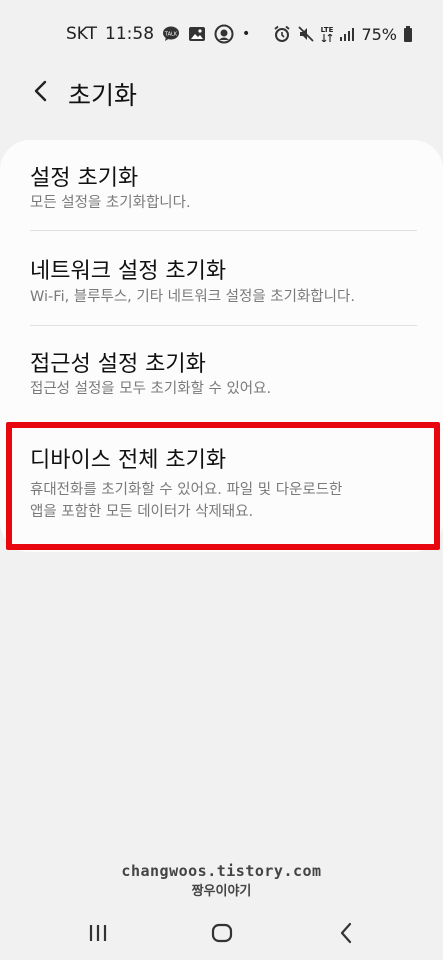 This screenshot has height=960, width=443. What do you see at coordinates (221, 371) in the screenshot?
I see `list-item-reset-accessibility: 접근성 설정 초기화 접근성 설정을 모두 초기화할 수 있어요.` at bounding box center [221, 371].